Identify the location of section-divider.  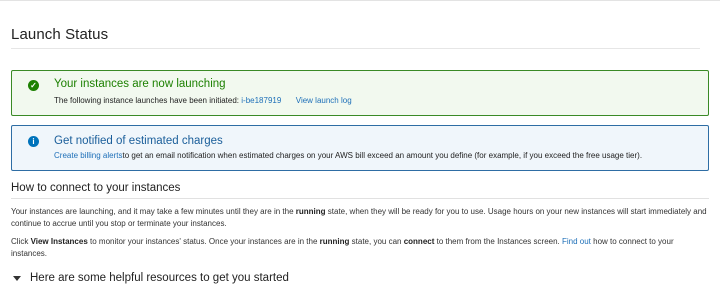
(360, 198).